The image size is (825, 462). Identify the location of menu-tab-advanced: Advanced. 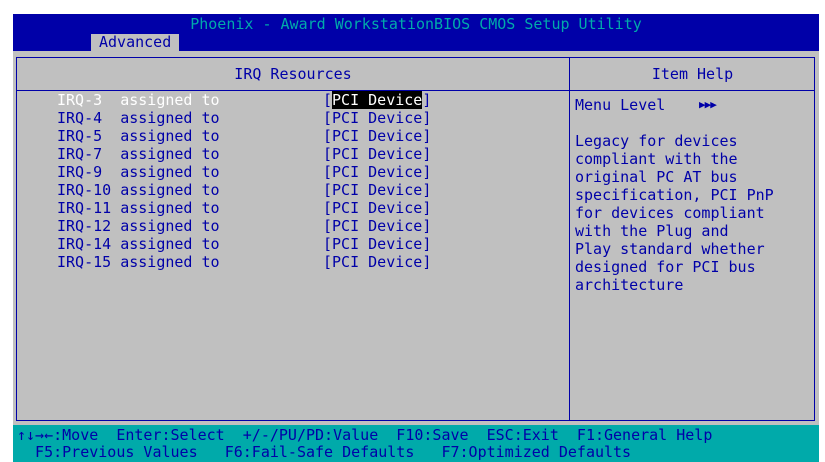
(135, 42).